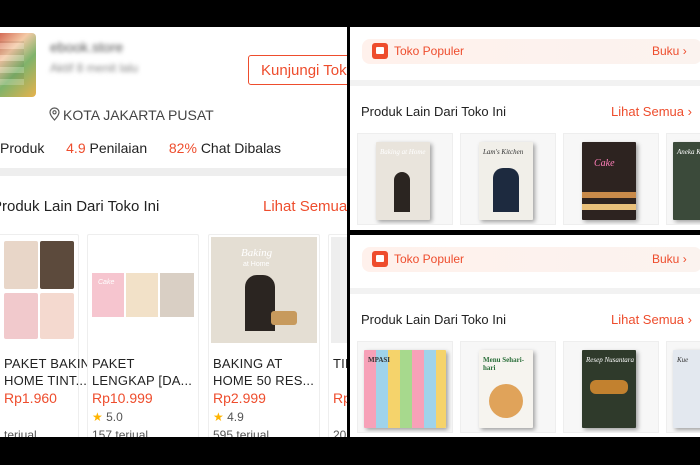 This screenshot has width=700, height=465. What do you see at coordinates (240, 148) in the screenshot?
I see `chat-stat-label: Chat Dibalas` at bounding box center [240, 148].